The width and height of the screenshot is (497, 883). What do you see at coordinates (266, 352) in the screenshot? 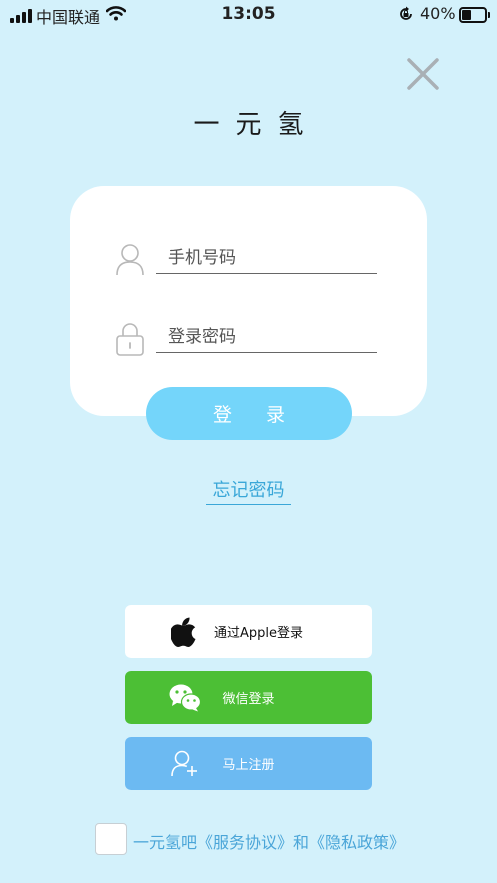
I see `password-underline` at bounding box center [266, 352].